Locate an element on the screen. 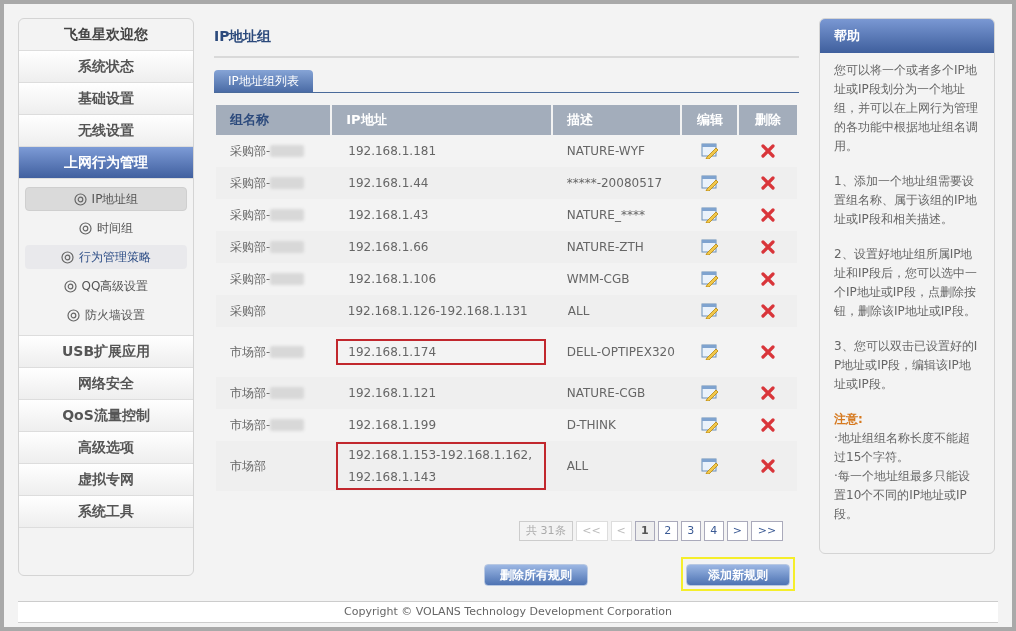  table-cell-text: NATURE_**** is located at coordinates (605, 215).